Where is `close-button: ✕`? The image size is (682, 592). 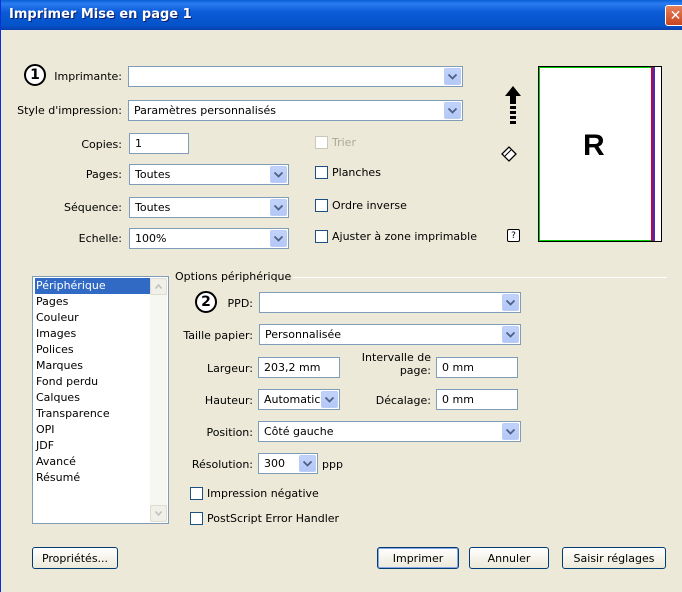 close-button: ✕ is located at coordinates (673, 15).